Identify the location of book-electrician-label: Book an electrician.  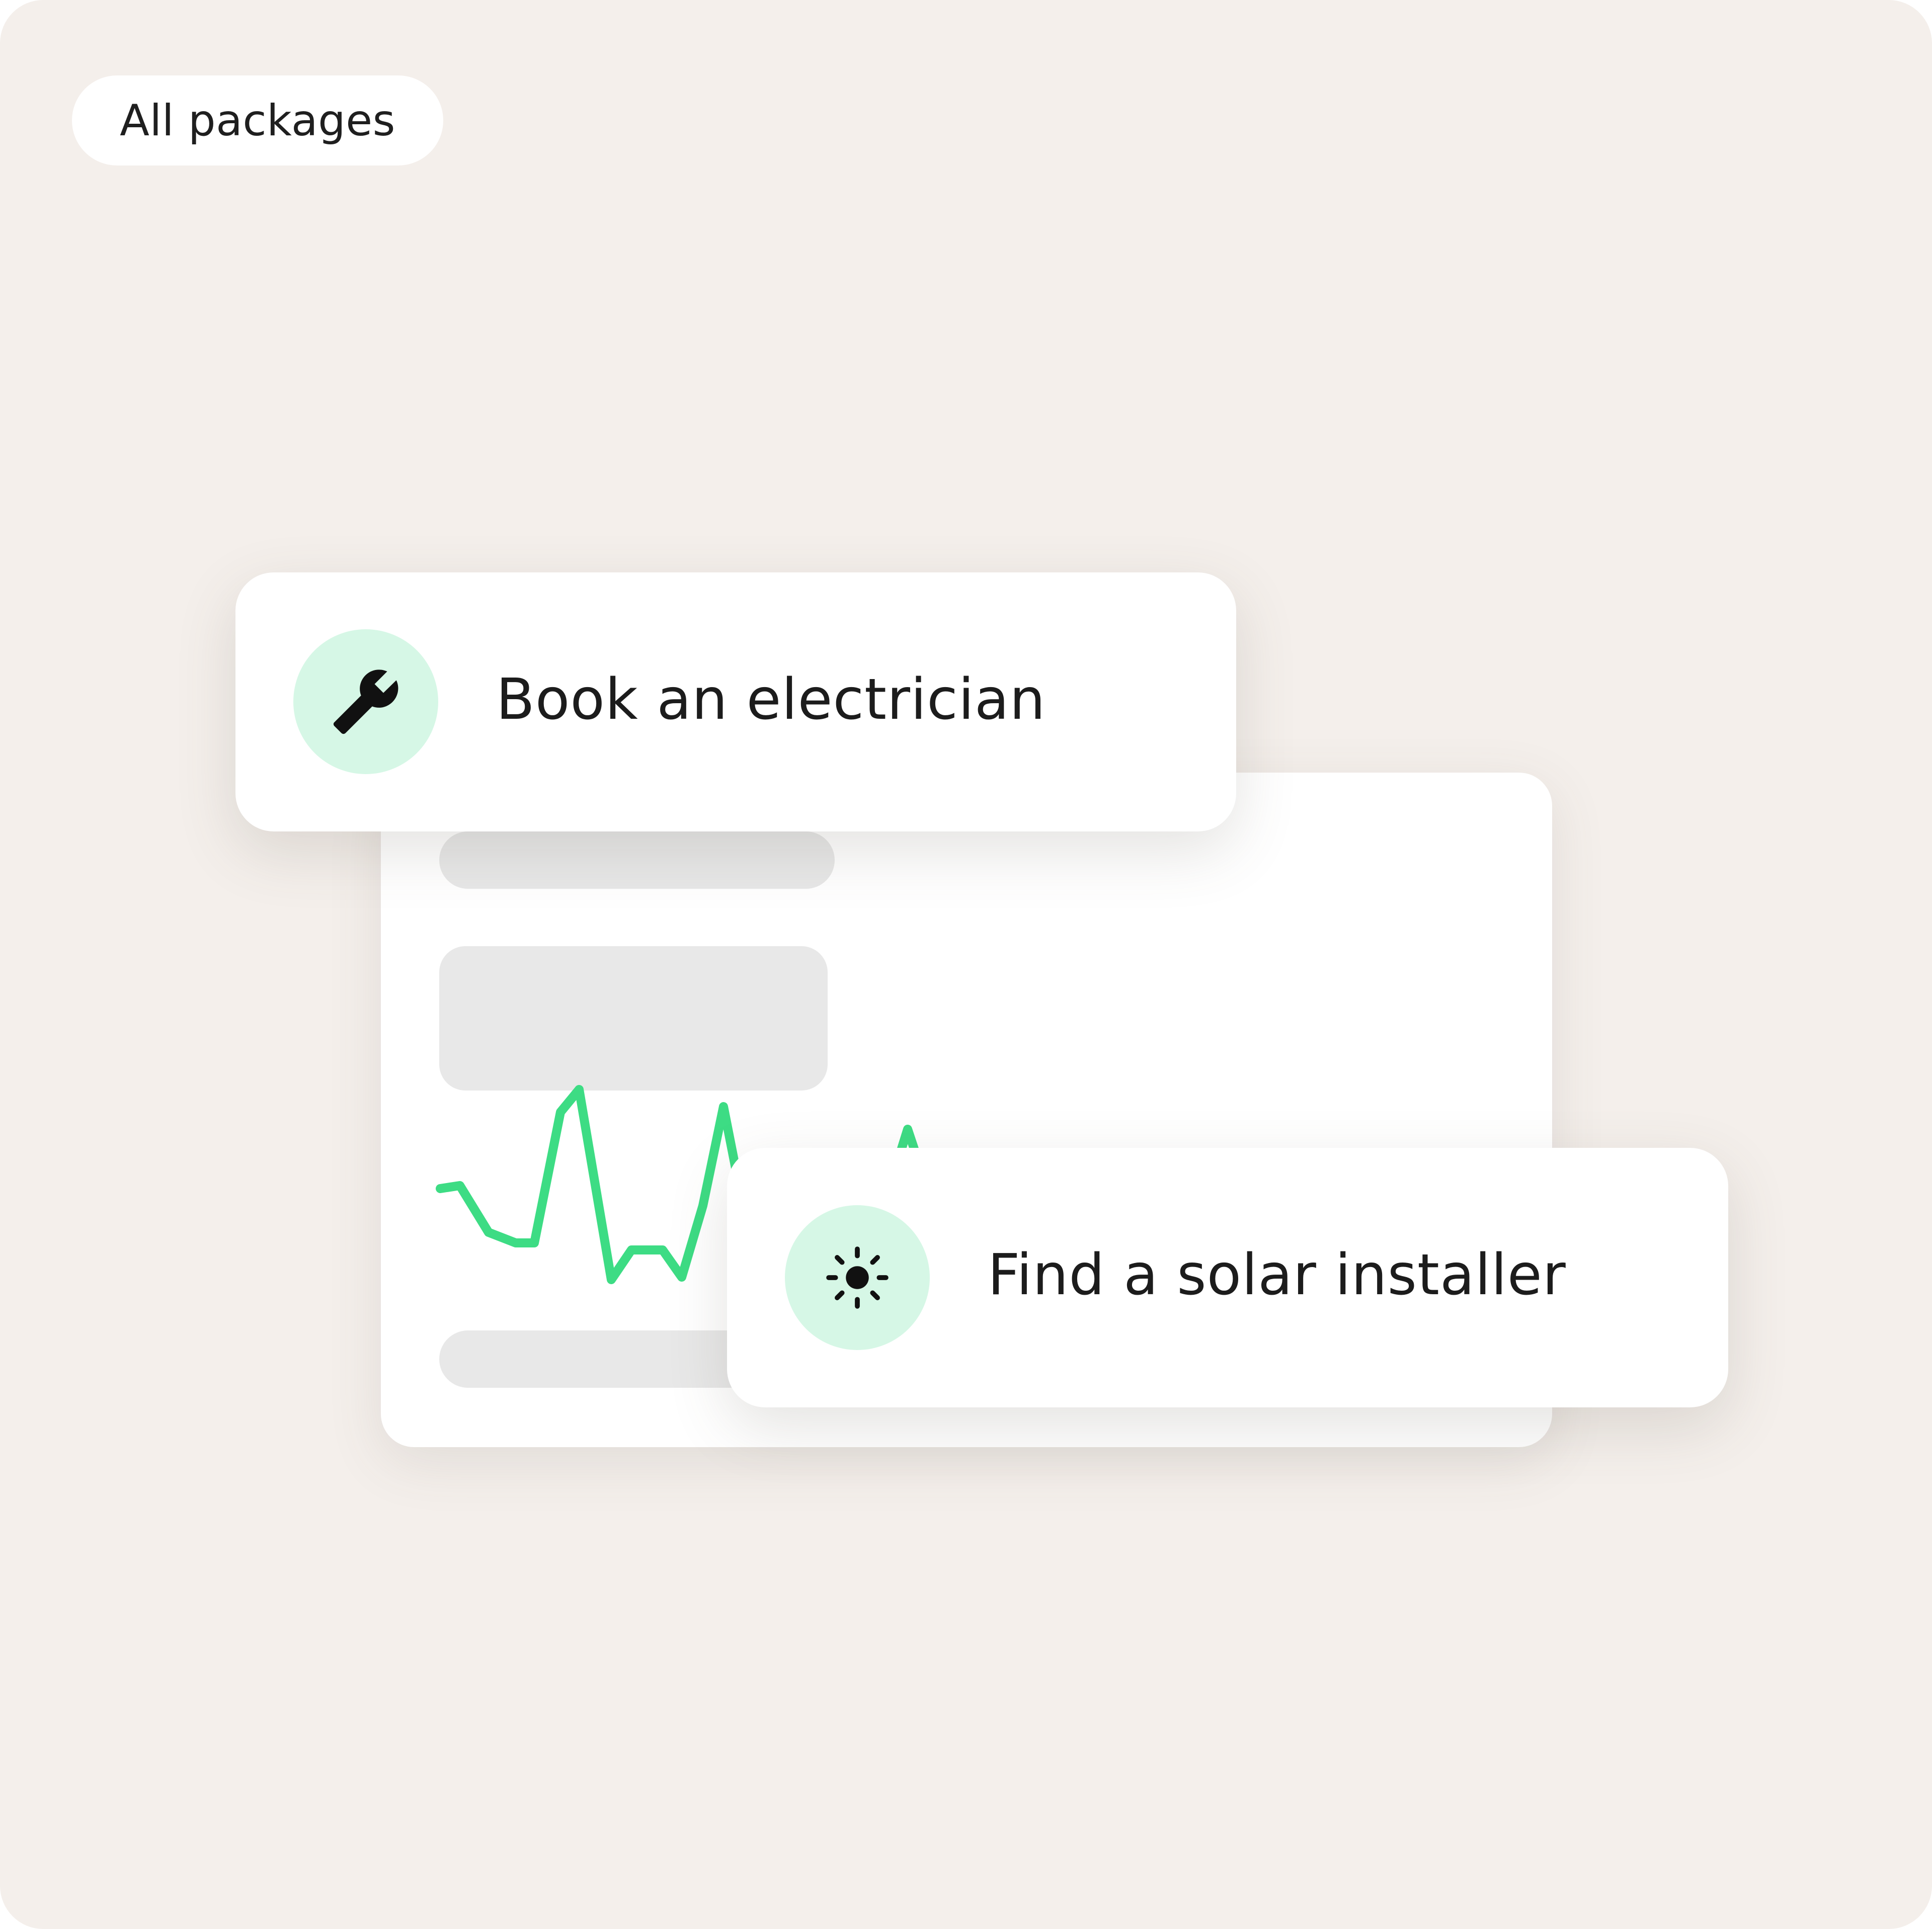
(771, 700).